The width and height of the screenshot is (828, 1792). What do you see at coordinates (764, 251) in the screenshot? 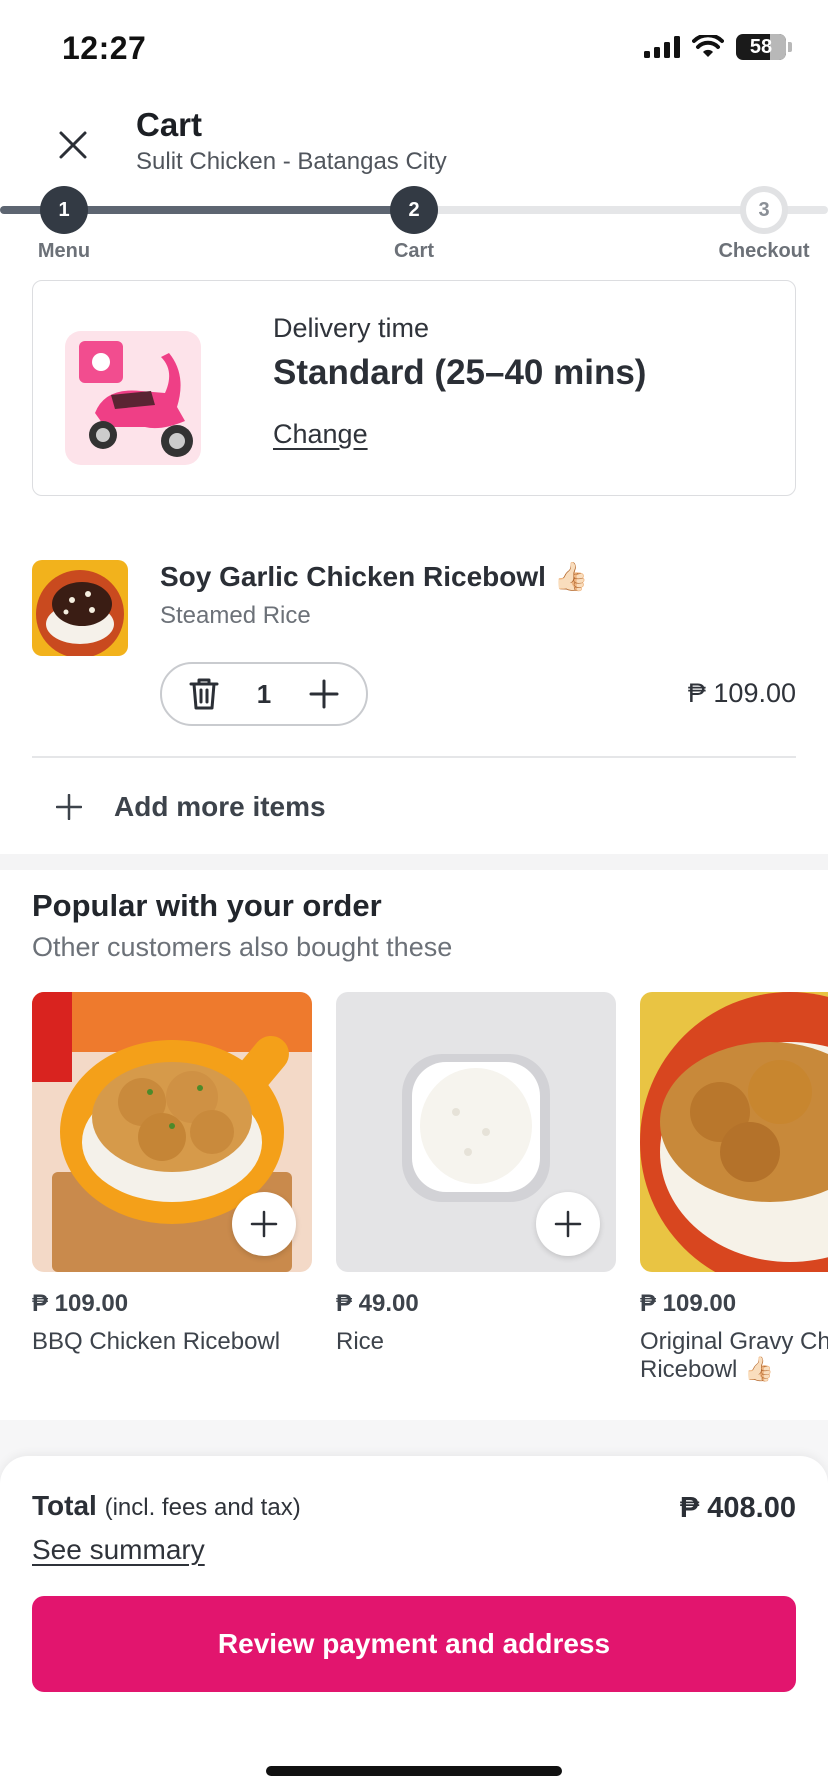
I see `step-checkout-label: Checkout` at bounding box center [764, 251].